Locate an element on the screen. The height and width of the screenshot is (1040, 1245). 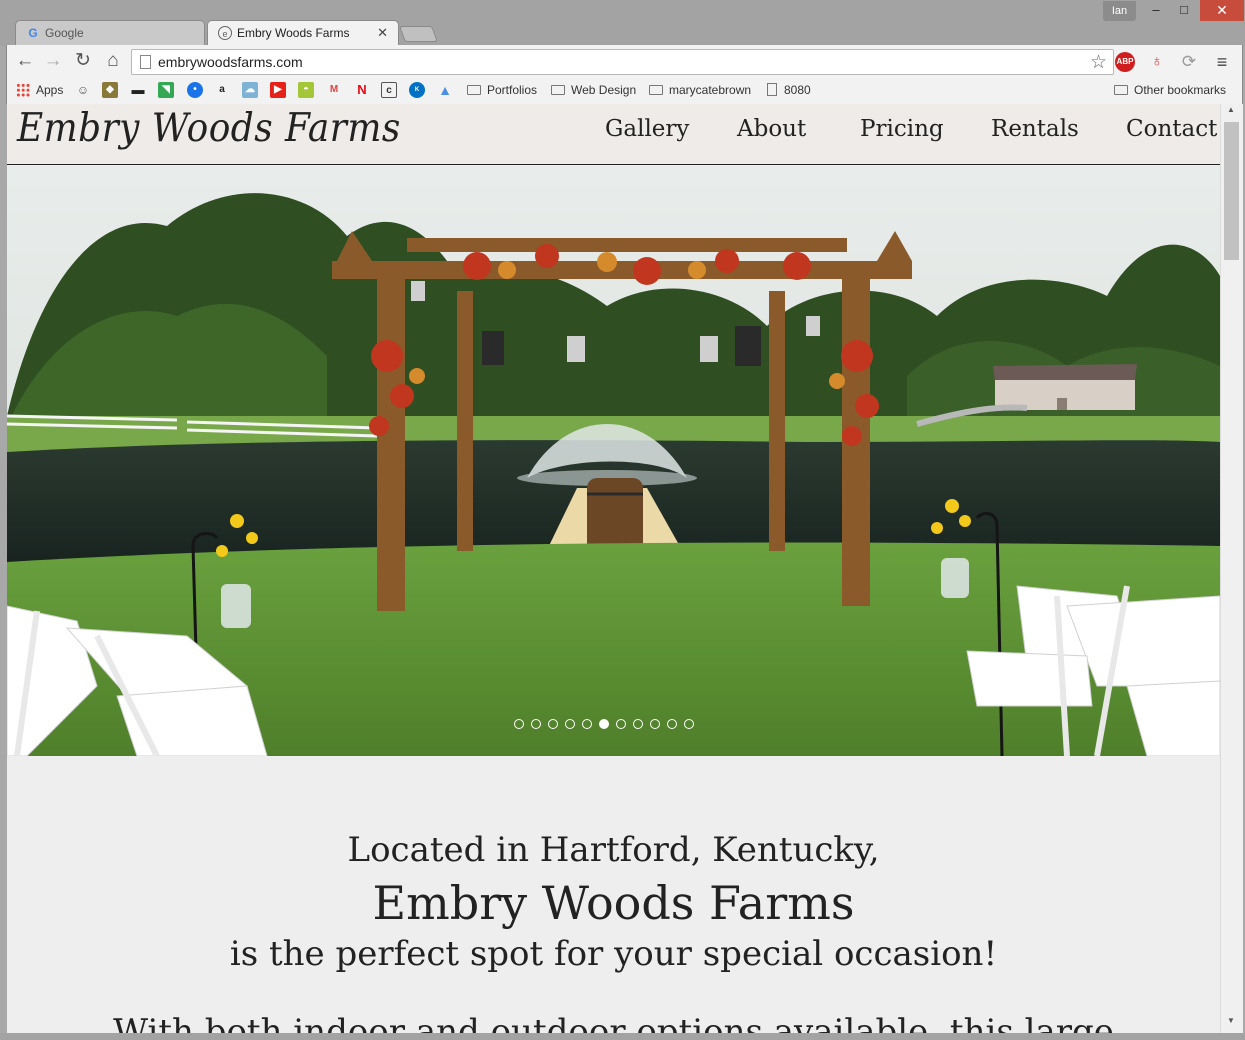
reddit-icon: ☺ is located at coordinates (83, 90).